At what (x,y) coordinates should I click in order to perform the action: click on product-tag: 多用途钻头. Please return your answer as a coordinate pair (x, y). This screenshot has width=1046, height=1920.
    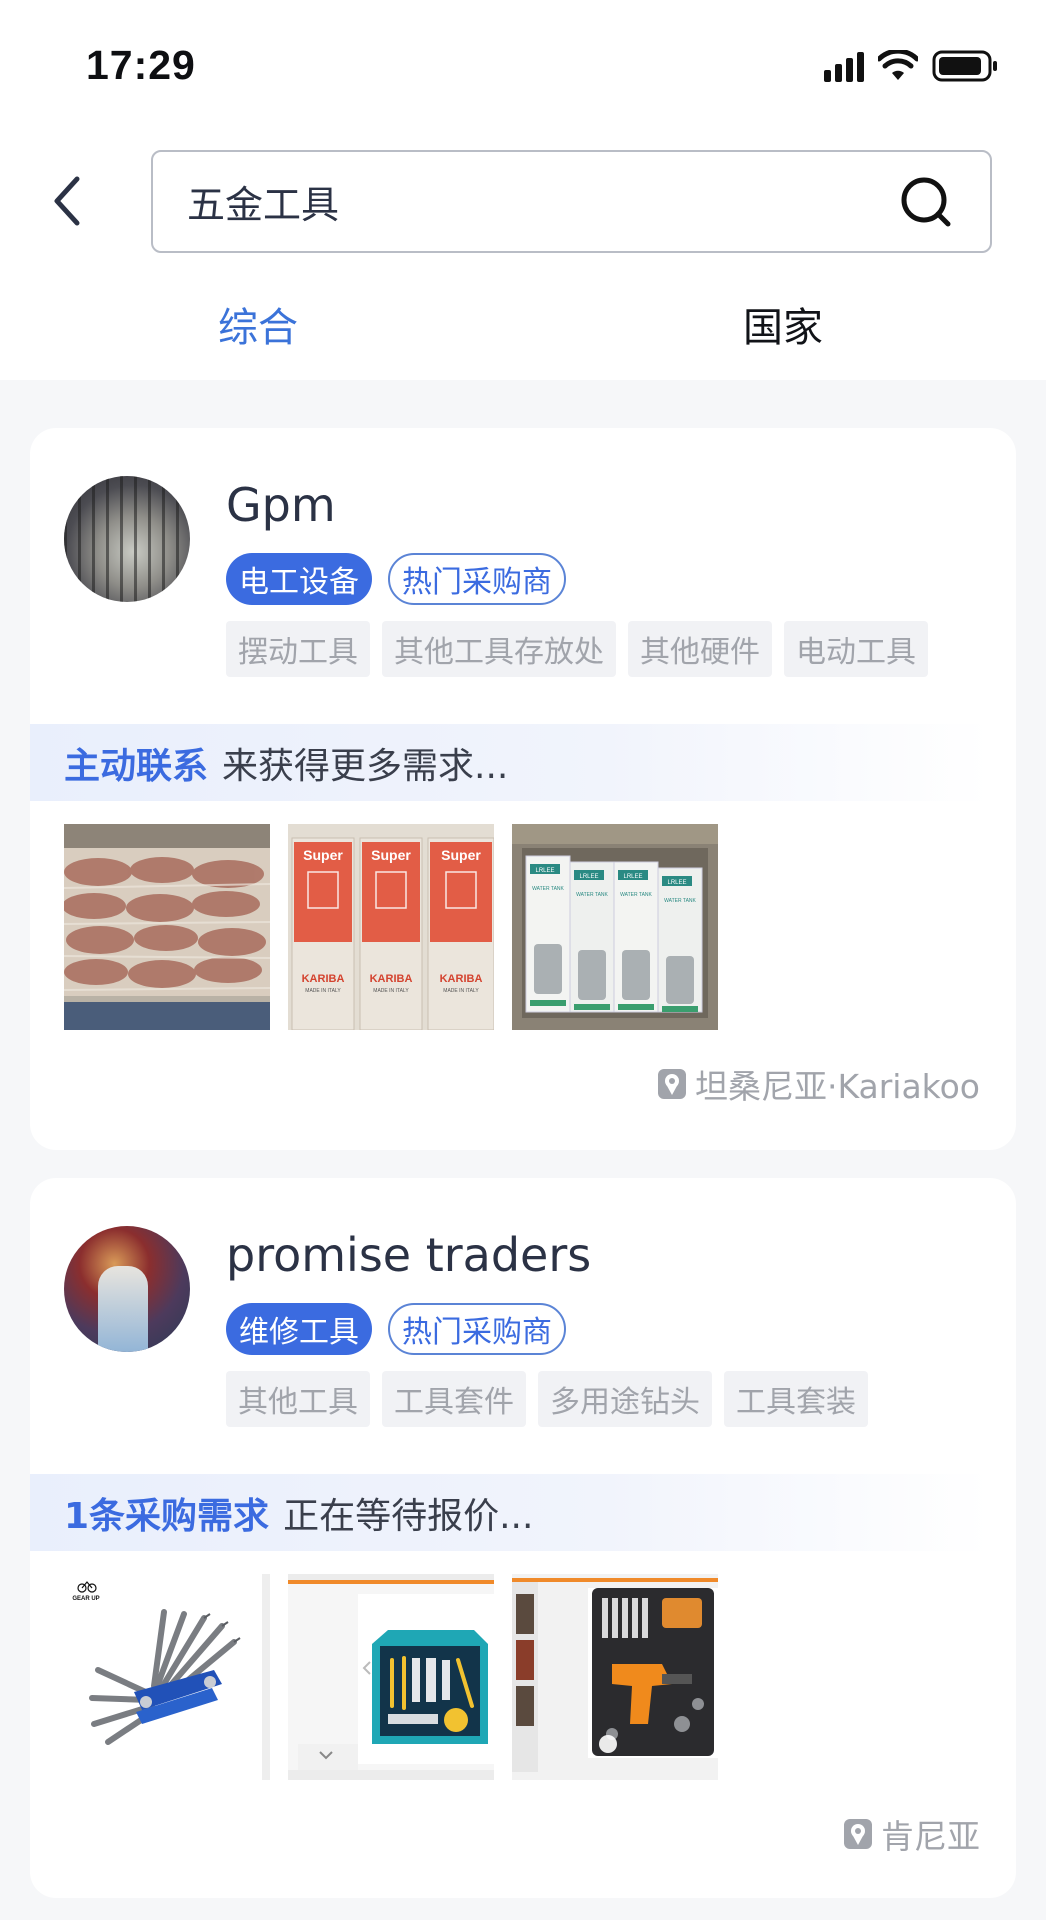
    Looking at the image, I should click on (625, 1399).